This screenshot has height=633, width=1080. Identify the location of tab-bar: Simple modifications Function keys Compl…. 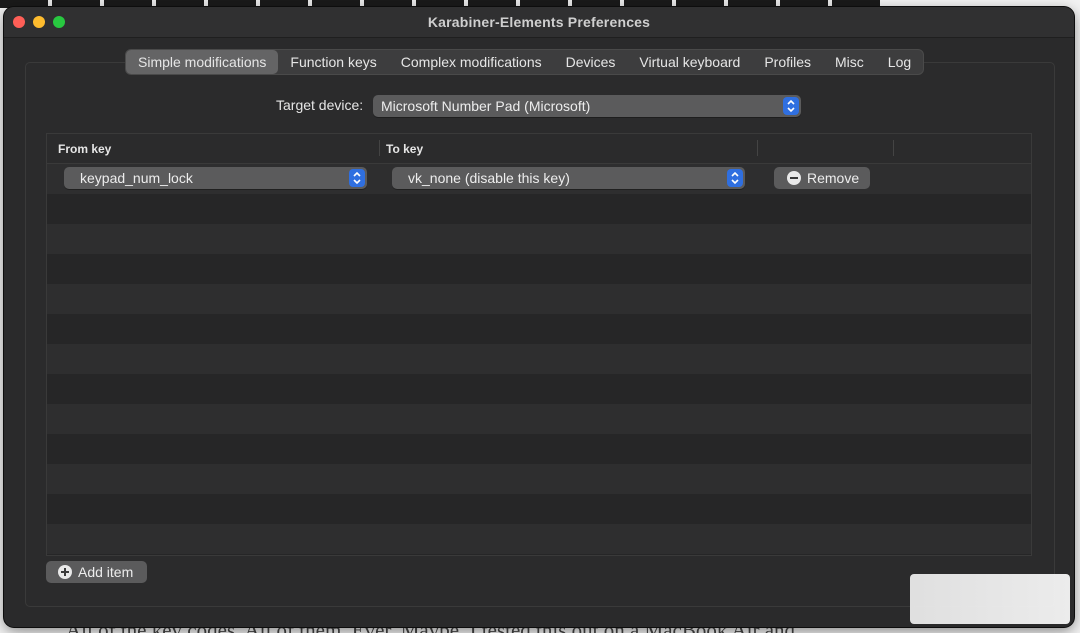
(525, 62).